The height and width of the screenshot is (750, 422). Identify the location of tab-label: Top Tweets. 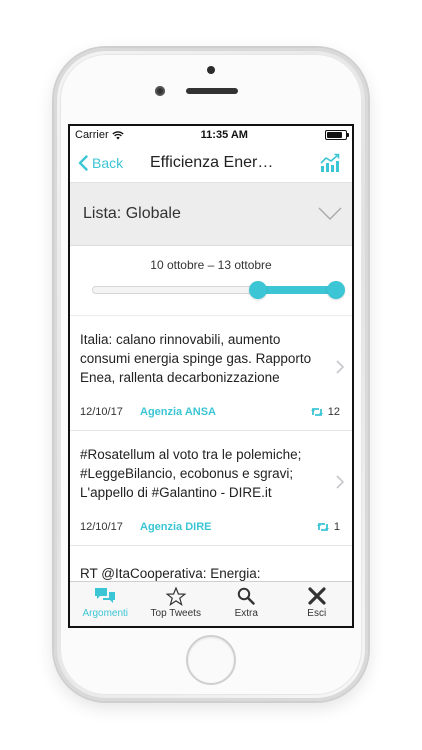
(175, 613).